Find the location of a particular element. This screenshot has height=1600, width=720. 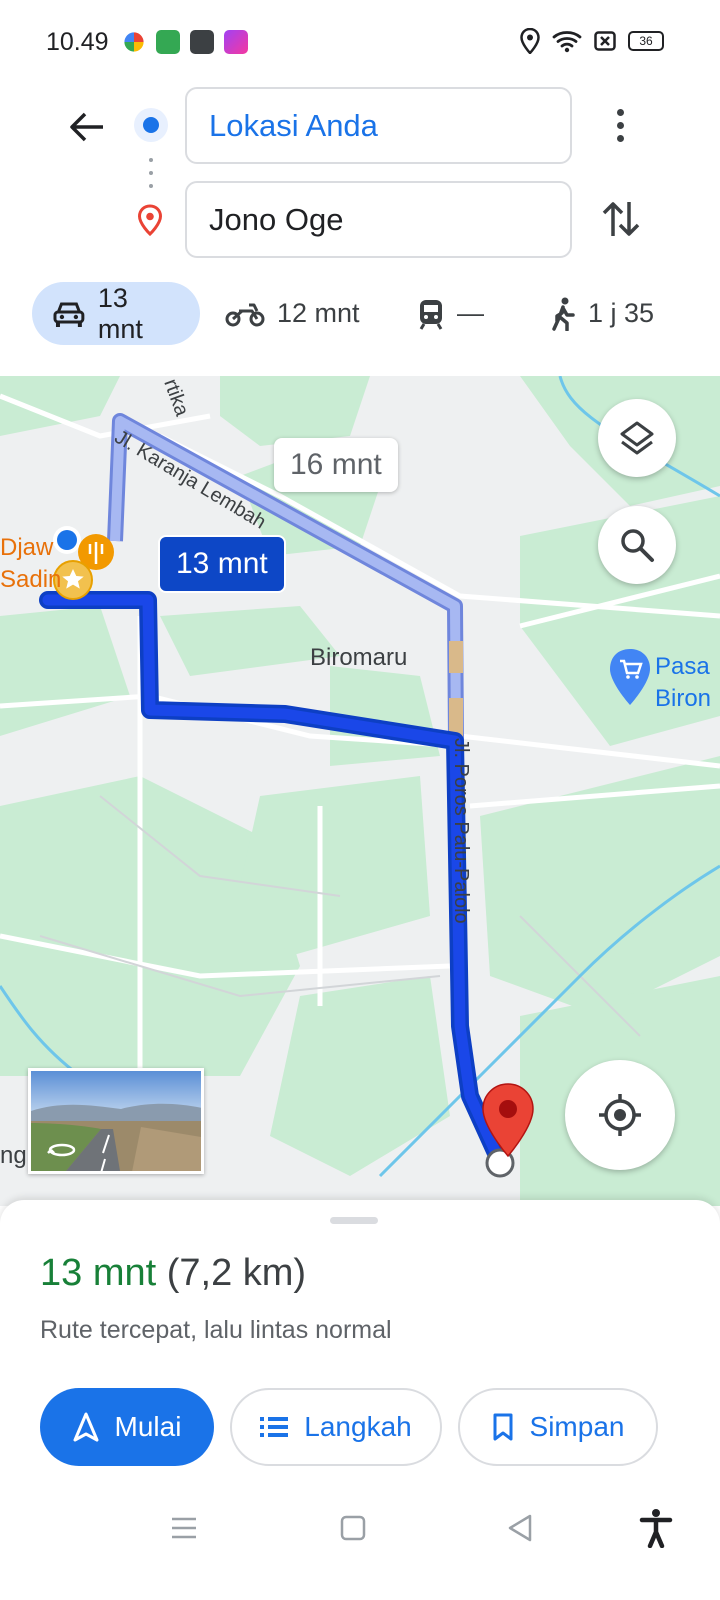

steps-button: Langkah is located at coordinates (336, 1427).